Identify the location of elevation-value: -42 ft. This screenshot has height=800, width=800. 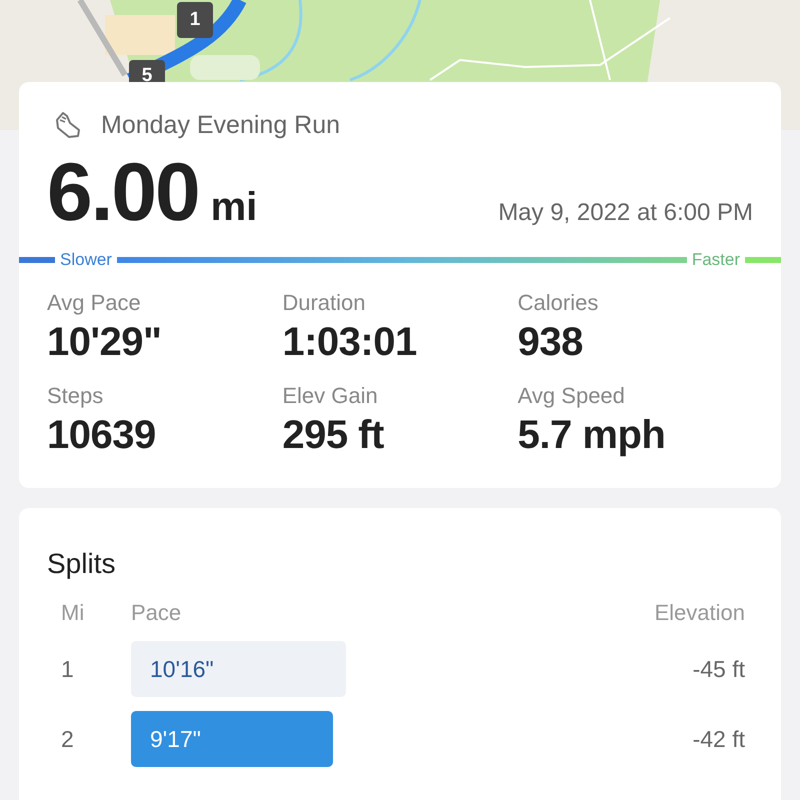
(719, 739).